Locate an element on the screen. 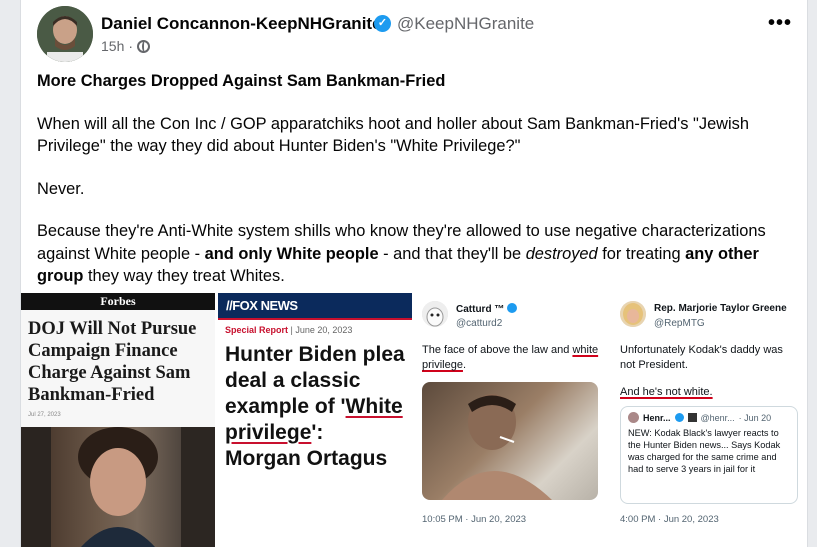  p3-part: they way they treat Whites. is located at coordinates (184, 276).